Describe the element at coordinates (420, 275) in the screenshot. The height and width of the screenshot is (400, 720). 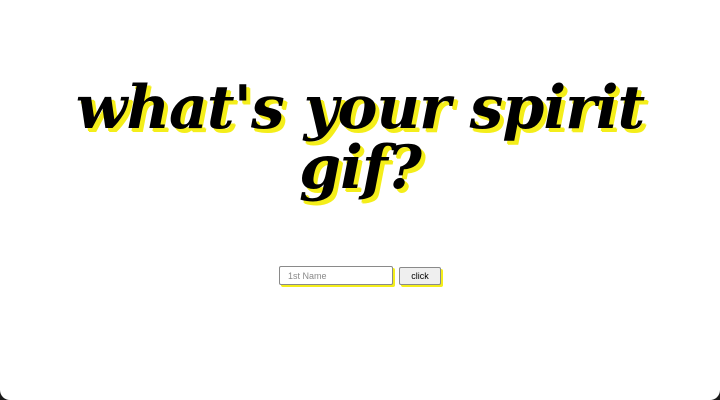
I see `click-button: click` at that location.